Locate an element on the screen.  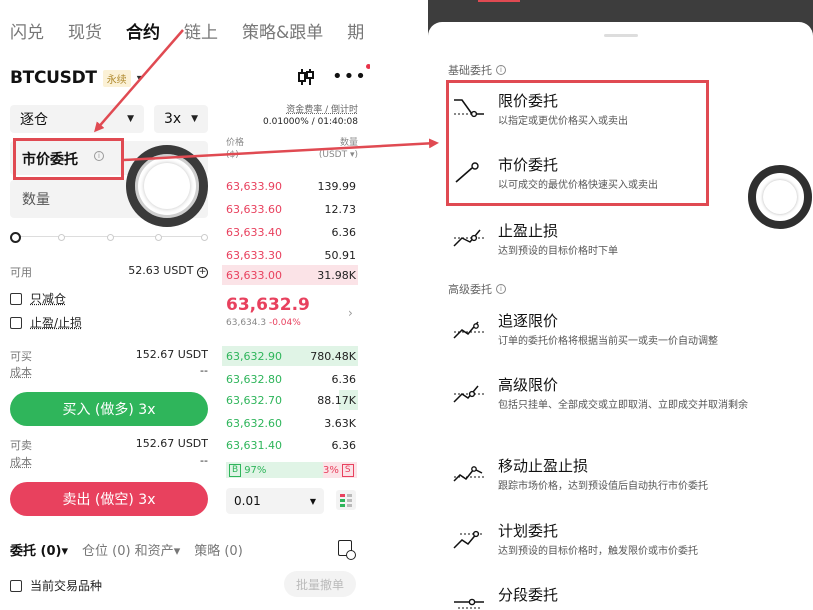
tab-positions: 仓位 (0) 和资产▾ is located at coordinates (131, 549).